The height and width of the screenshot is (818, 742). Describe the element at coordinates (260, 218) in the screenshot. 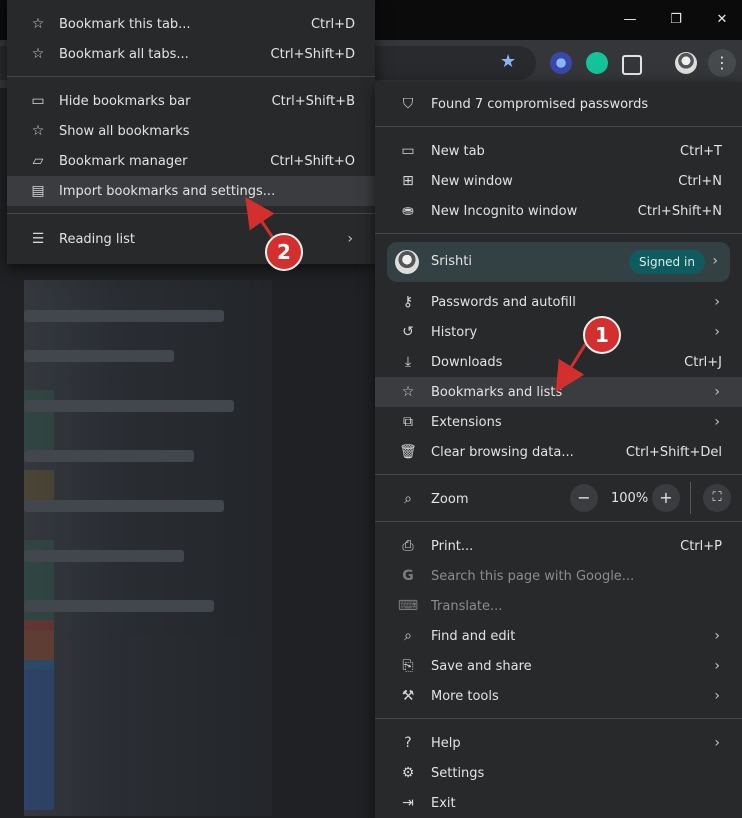

I see `arrow-to-import-bookmarks` at that location.